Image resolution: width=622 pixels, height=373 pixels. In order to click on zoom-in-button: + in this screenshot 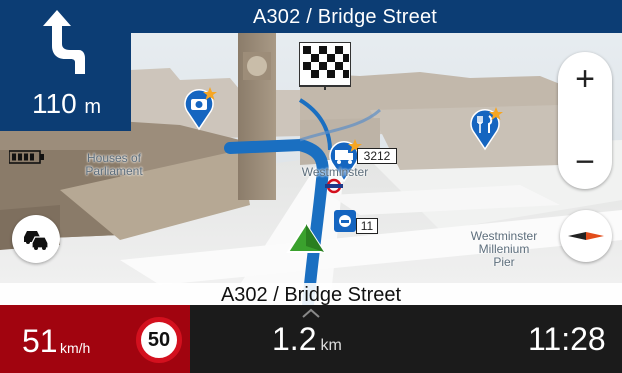, I will do `click(585, 79)`.